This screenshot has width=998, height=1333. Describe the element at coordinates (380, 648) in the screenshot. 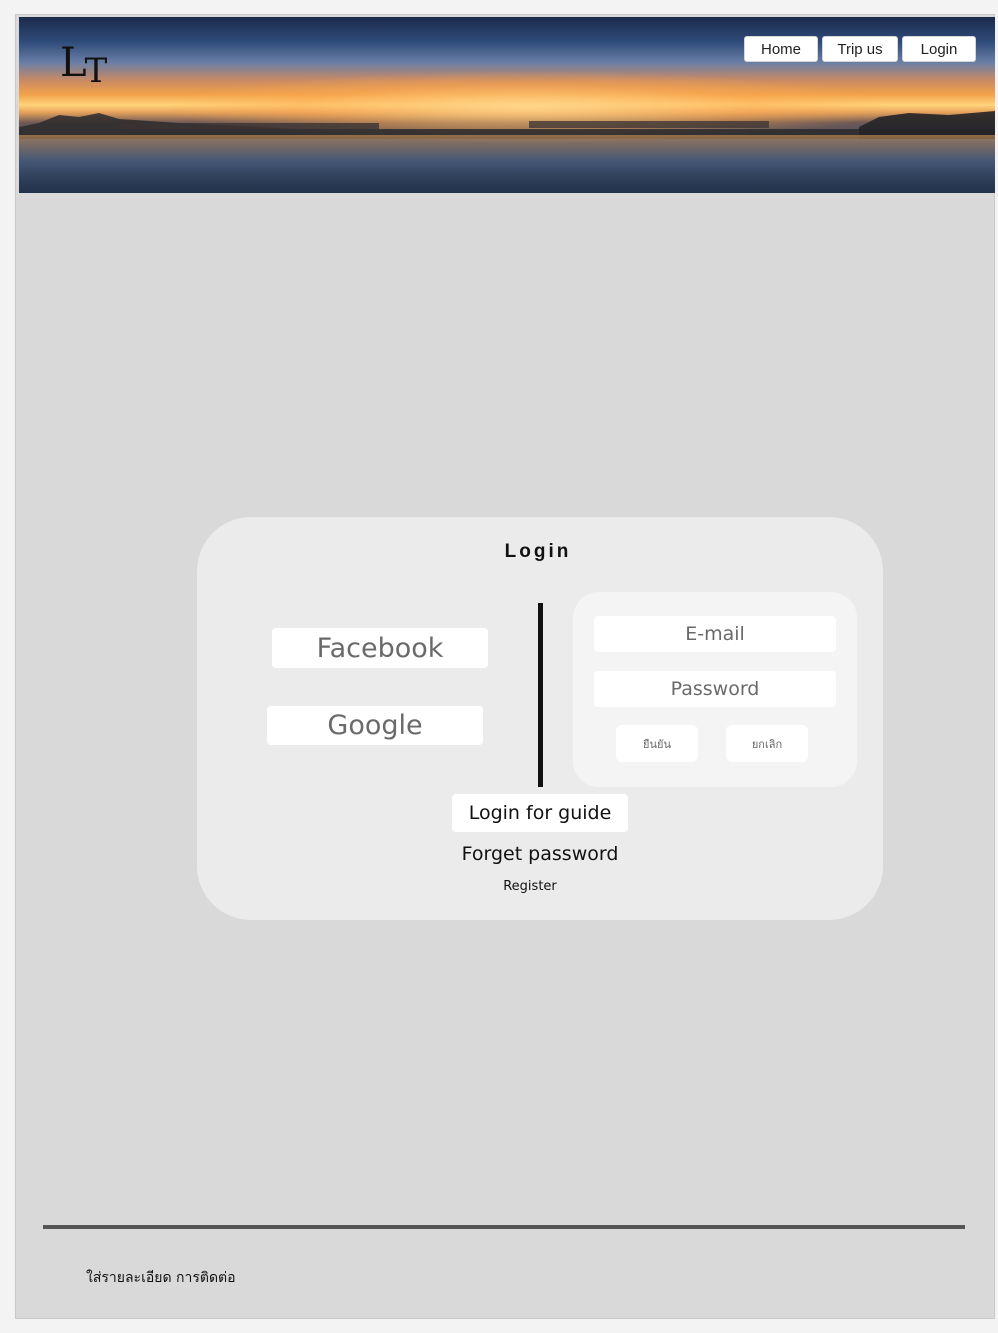

I see `facebook-login-button: Facebook` at that location.